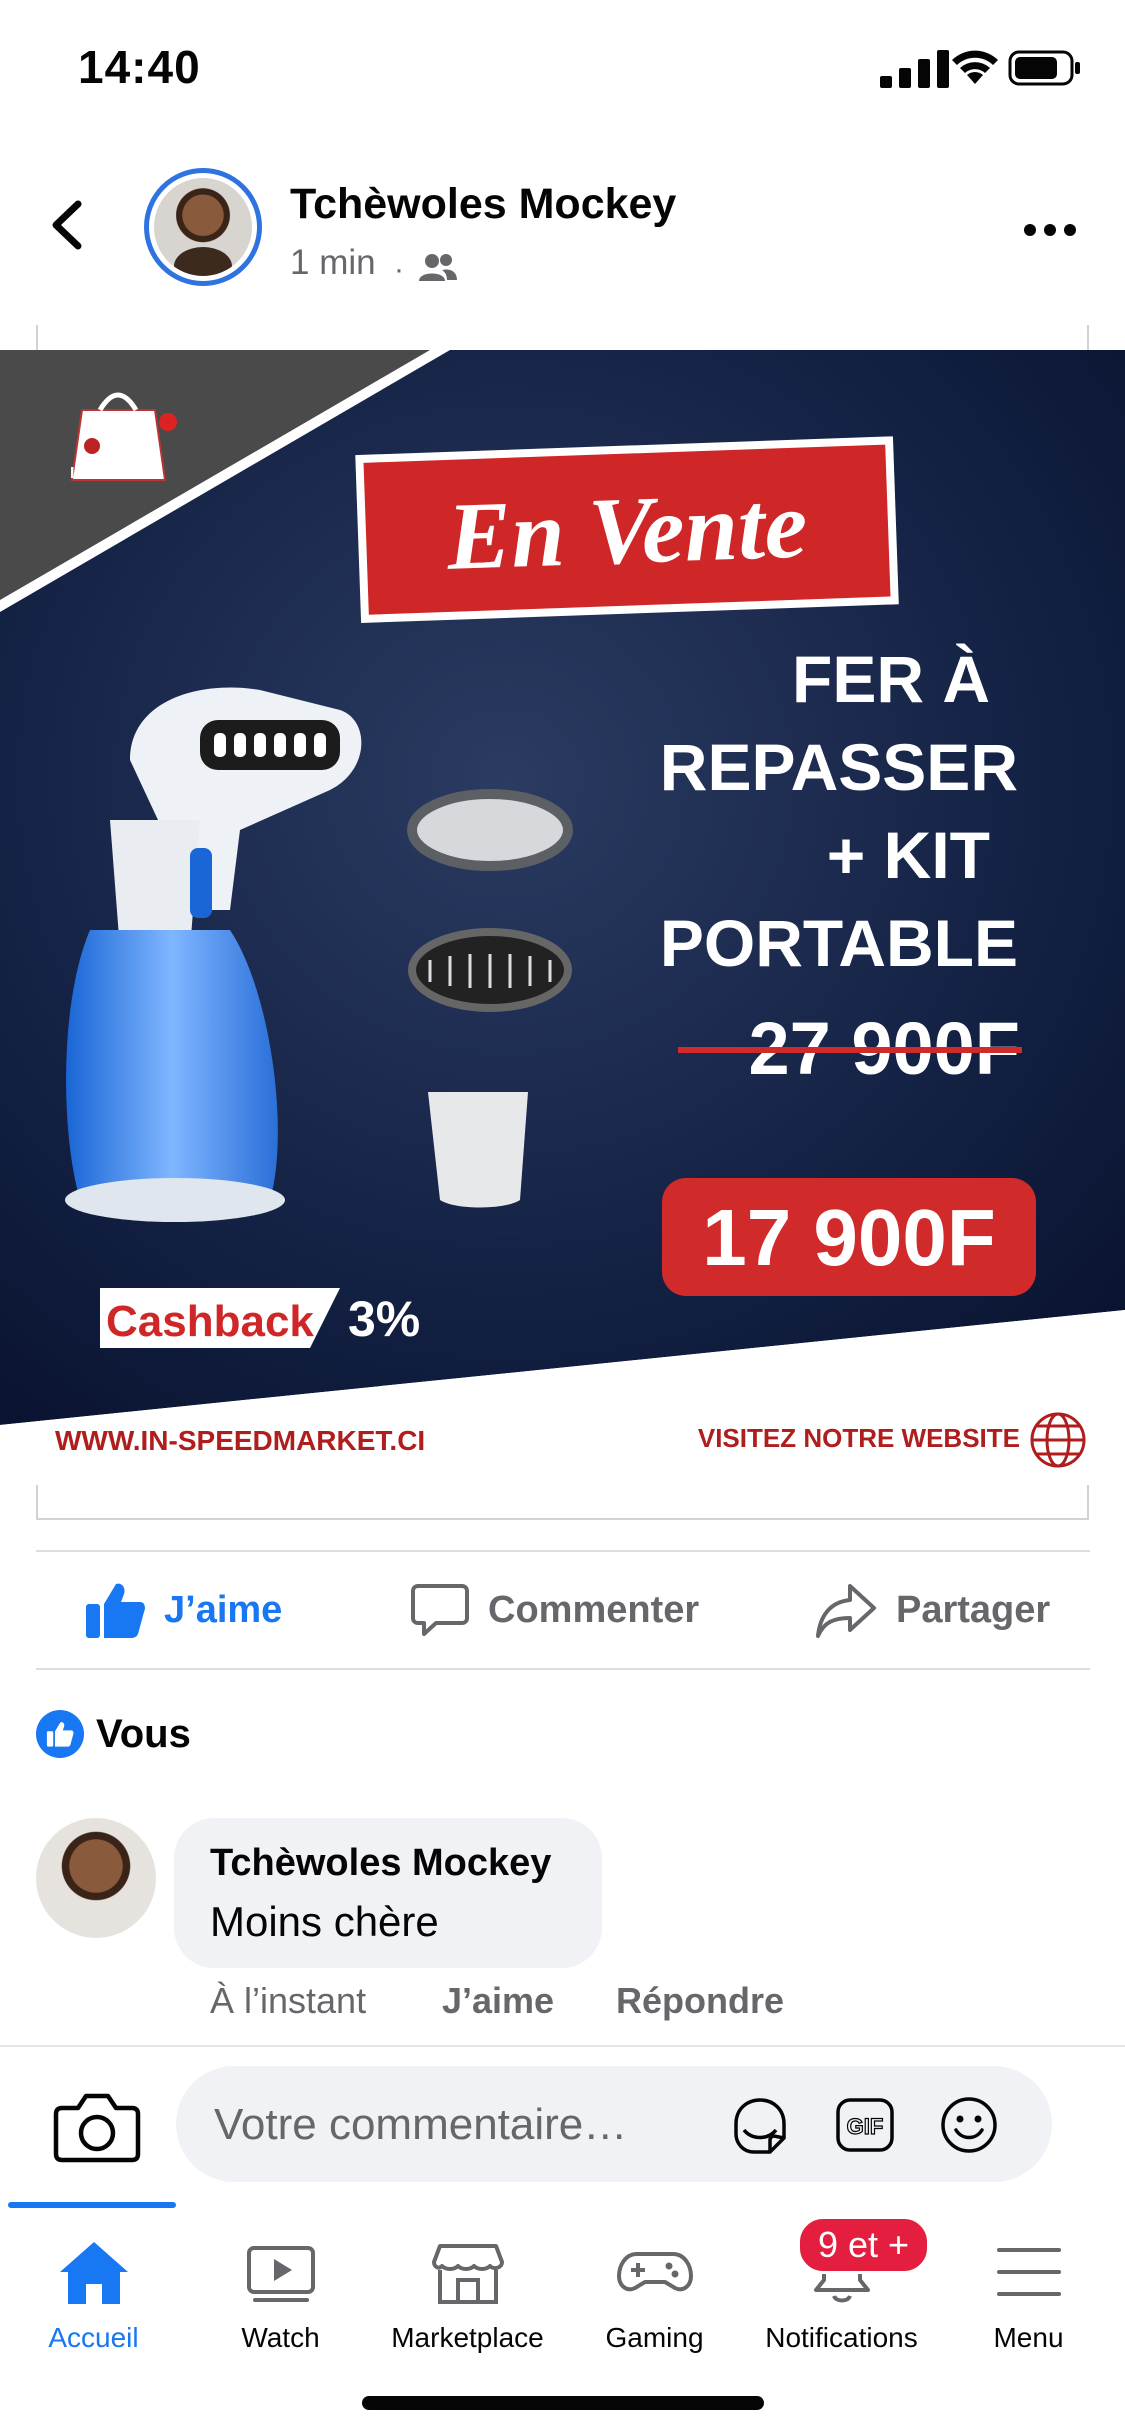 The height and width of the screenshot is (2436, 1125). What do you see at coordinates (846, 1611) in the screenshot?
I see `share-icon` at bounding box center [846, 1611].